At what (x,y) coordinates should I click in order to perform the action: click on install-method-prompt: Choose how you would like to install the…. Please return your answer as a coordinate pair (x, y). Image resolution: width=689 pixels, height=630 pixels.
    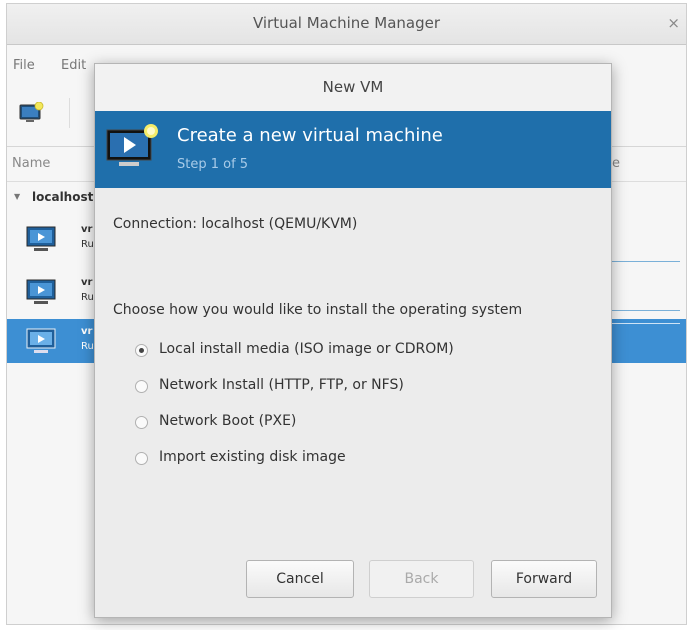
    Looking at the image, I should click on (318, 310).